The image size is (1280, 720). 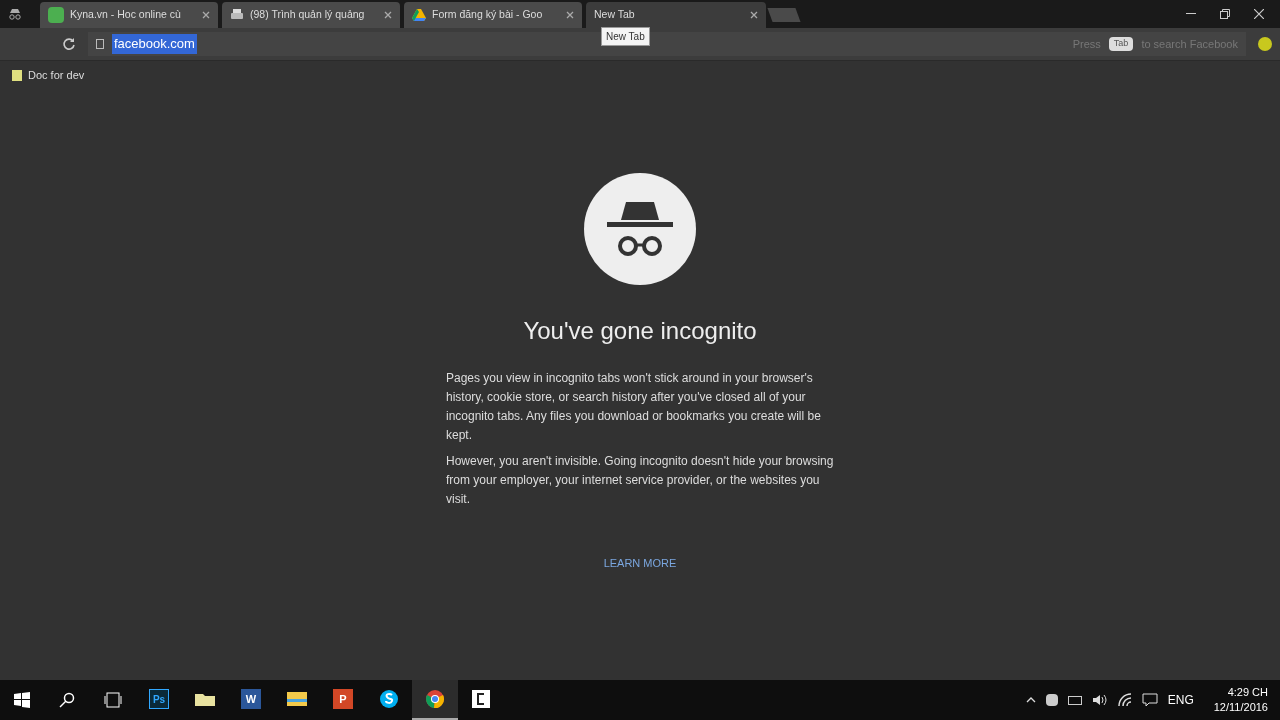 I want to click on app-icon: W, so click(x=251, y=699).